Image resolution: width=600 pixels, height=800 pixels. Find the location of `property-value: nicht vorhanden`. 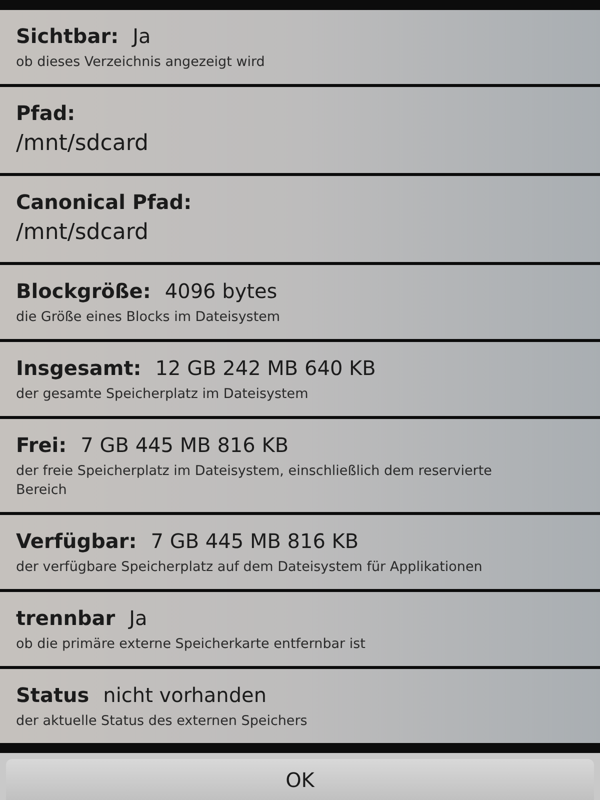

property-value: nicht vorhanden is located at coordinates (185, 695).